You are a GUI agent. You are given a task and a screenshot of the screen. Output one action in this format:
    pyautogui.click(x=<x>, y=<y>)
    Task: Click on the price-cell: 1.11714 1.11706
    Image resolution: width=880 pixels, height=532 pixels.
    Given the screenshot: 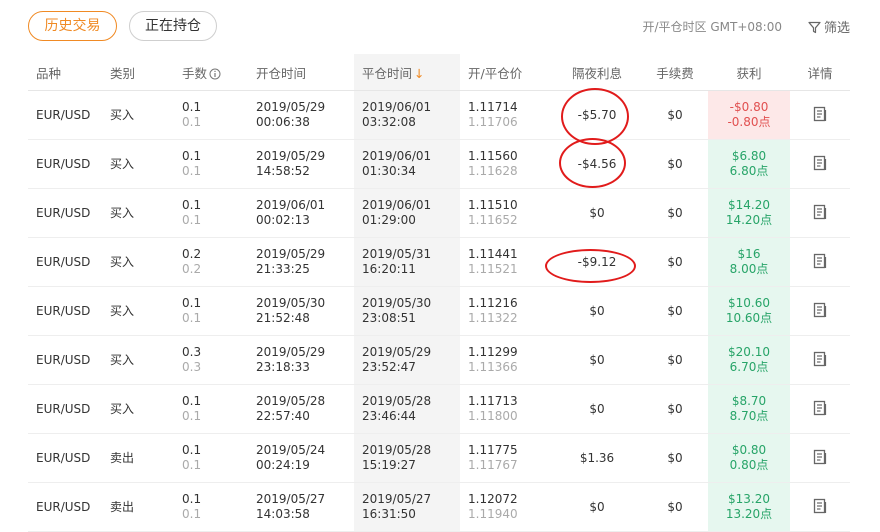 What is the action you would take?
    pyautogui.click(x=506, y=115)
    